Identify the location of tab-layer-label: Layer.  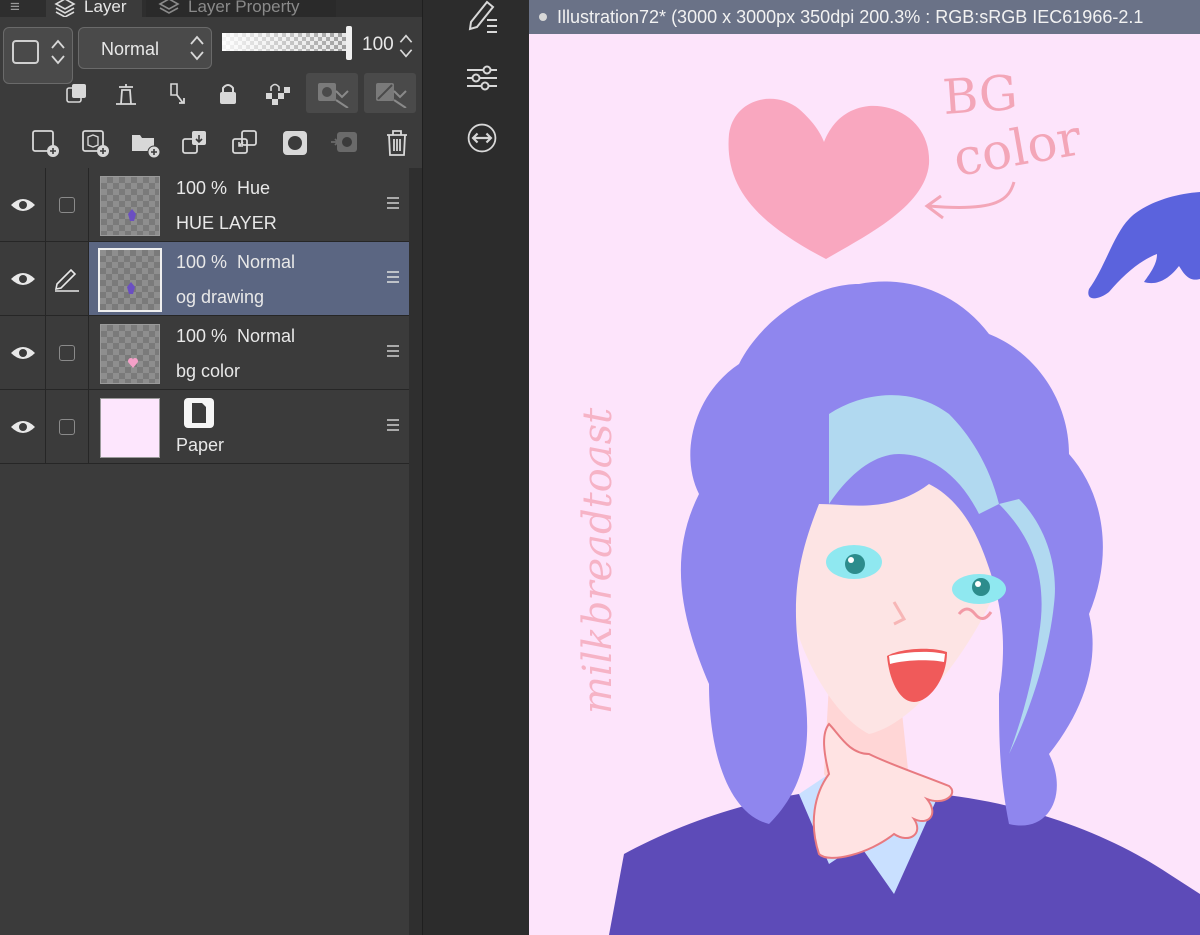
(105, 8).